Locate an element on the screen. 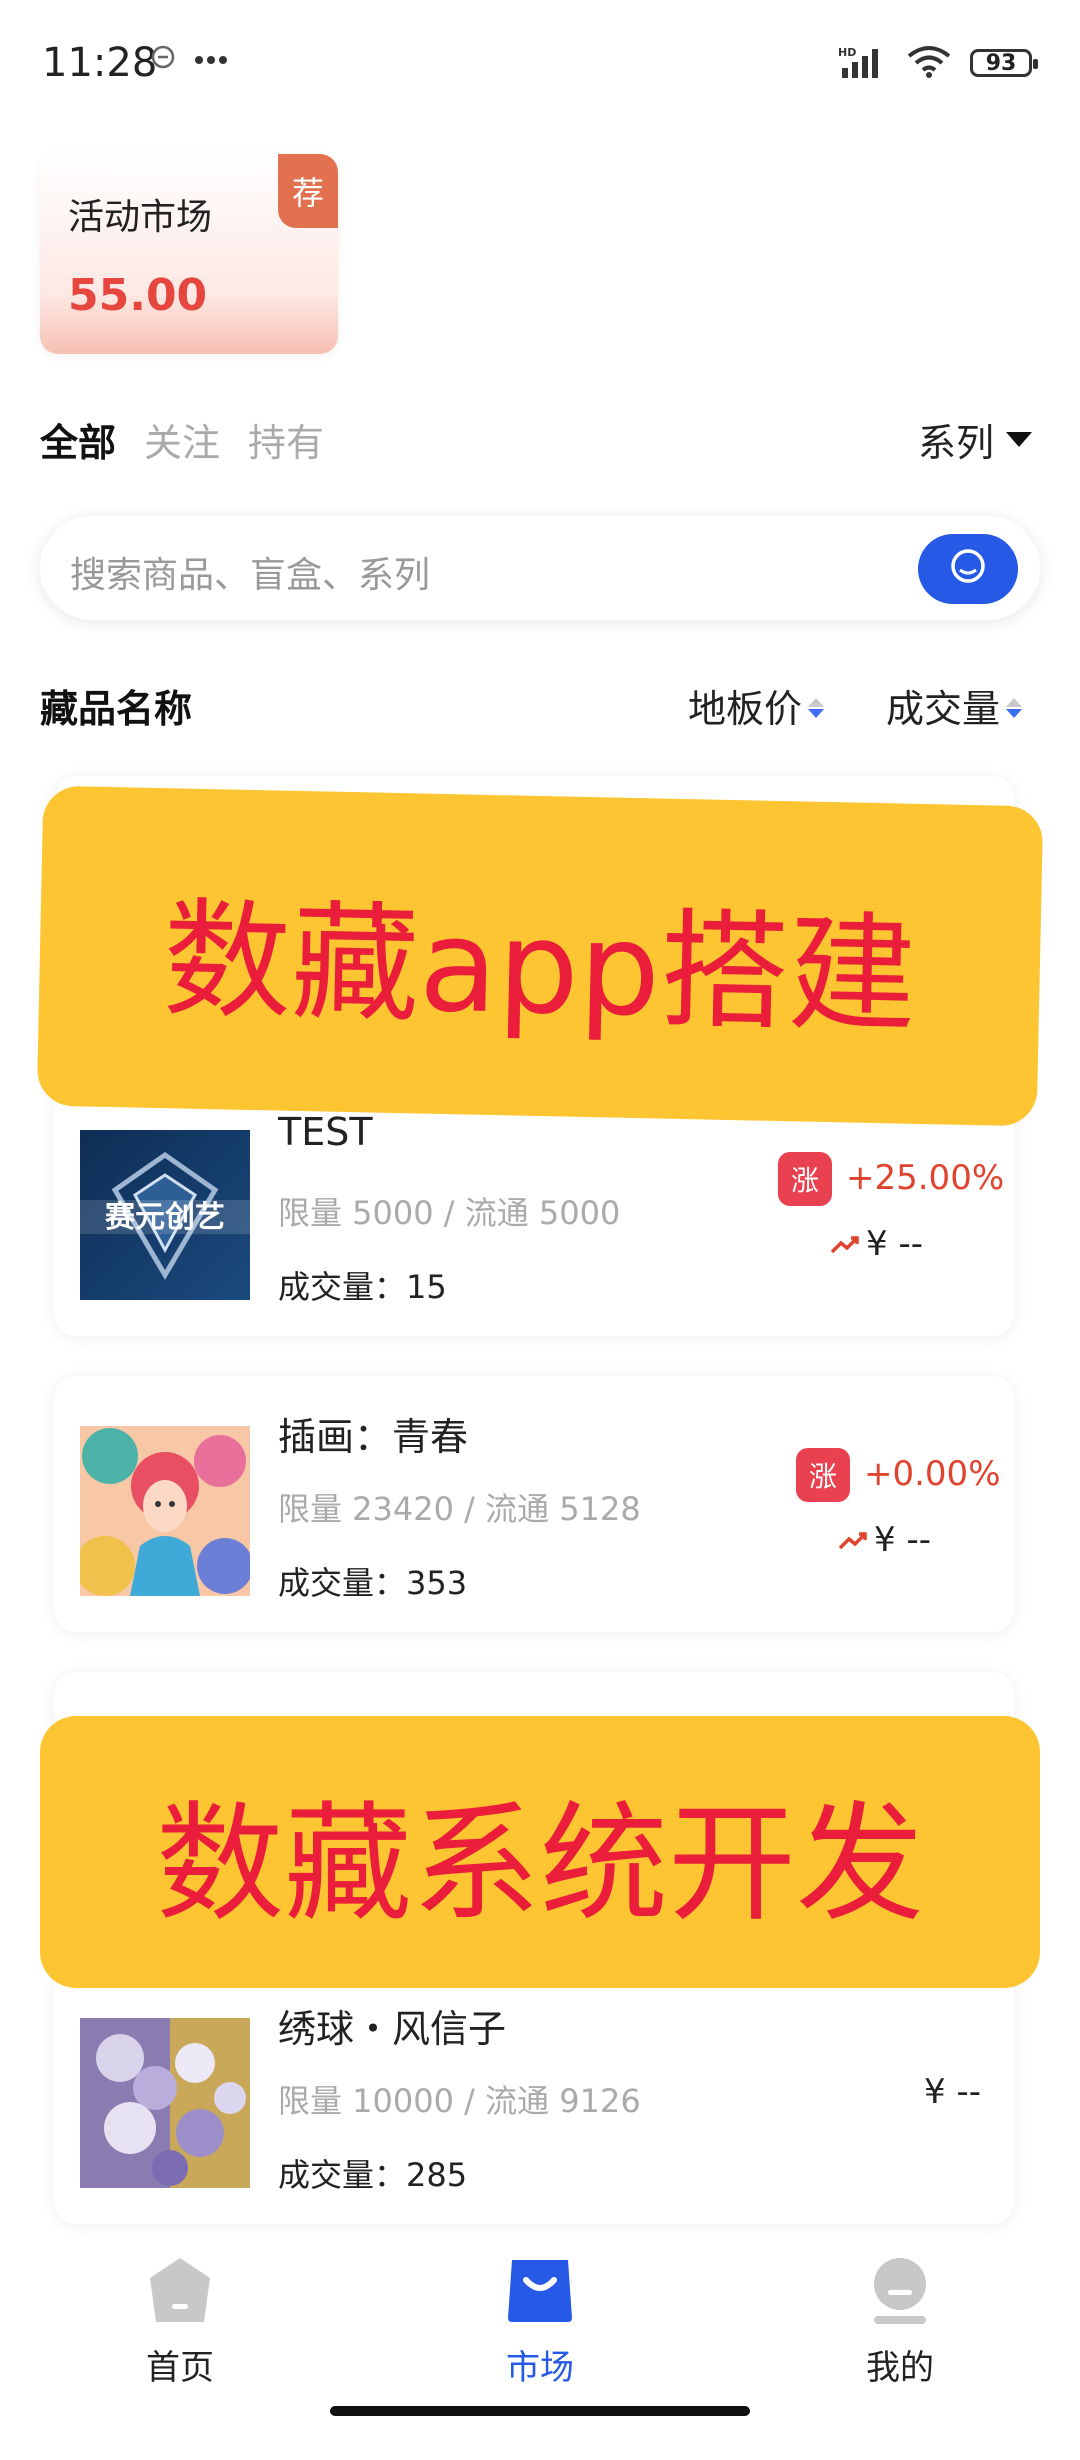 Image resolution: width=1080 pixels, height=2460 pixels. search-icon is located at coordinates (968, 569).